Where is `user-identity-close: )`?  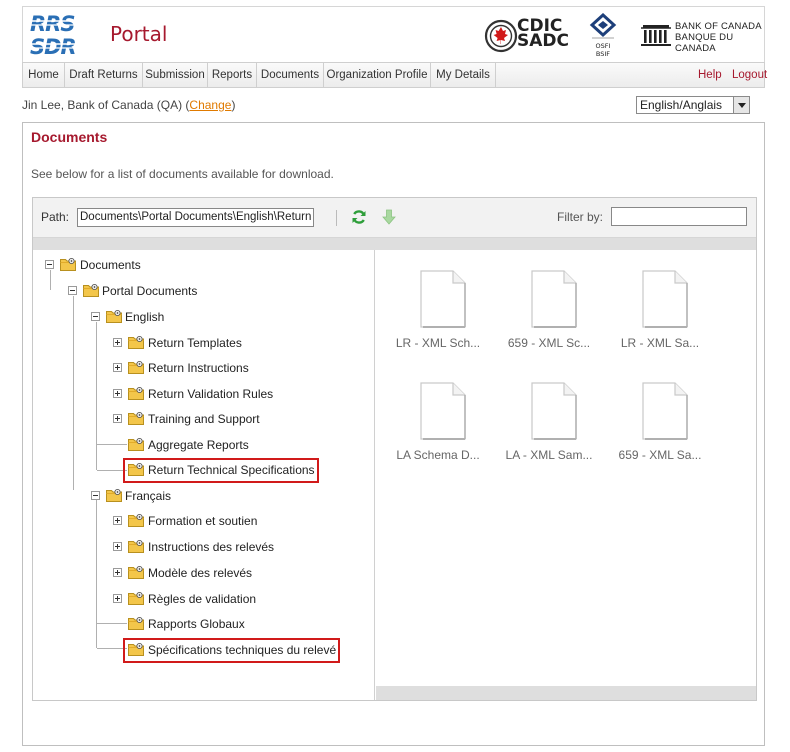
user-identity-close: ) is located at coordinates (233, 105).